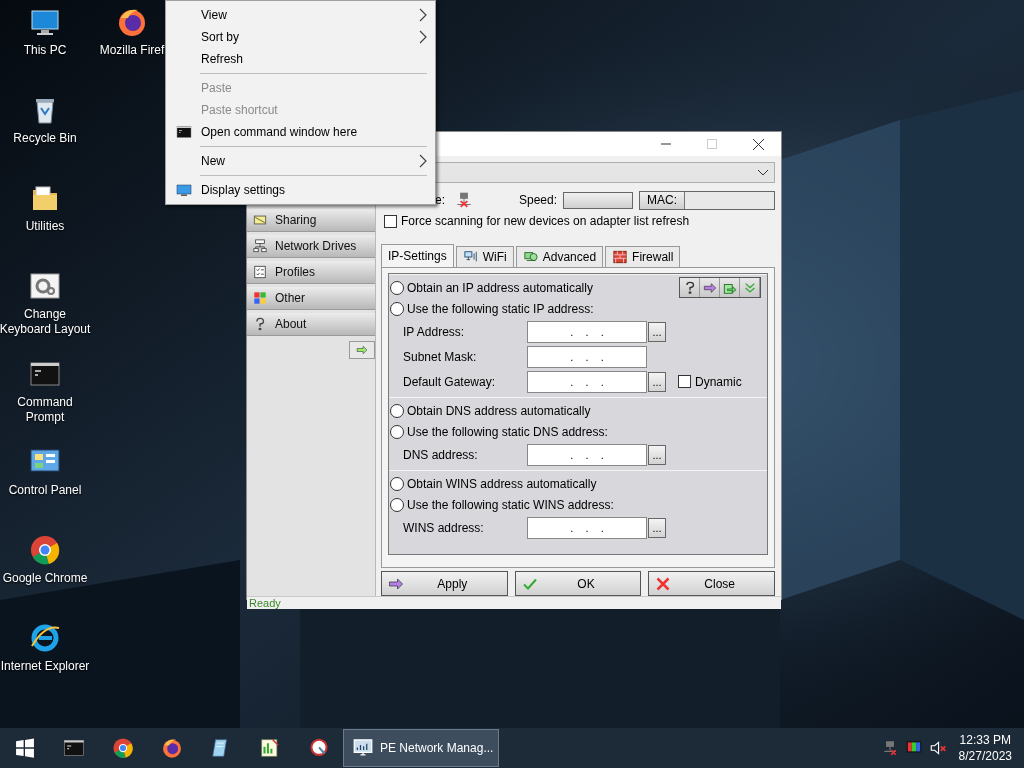 The width and height of the screenshot is (1024, 768). Describe the element at coordinates (45, 578) in the screenshot. I see `desktop-icon-label: Google Chrome` at that location.